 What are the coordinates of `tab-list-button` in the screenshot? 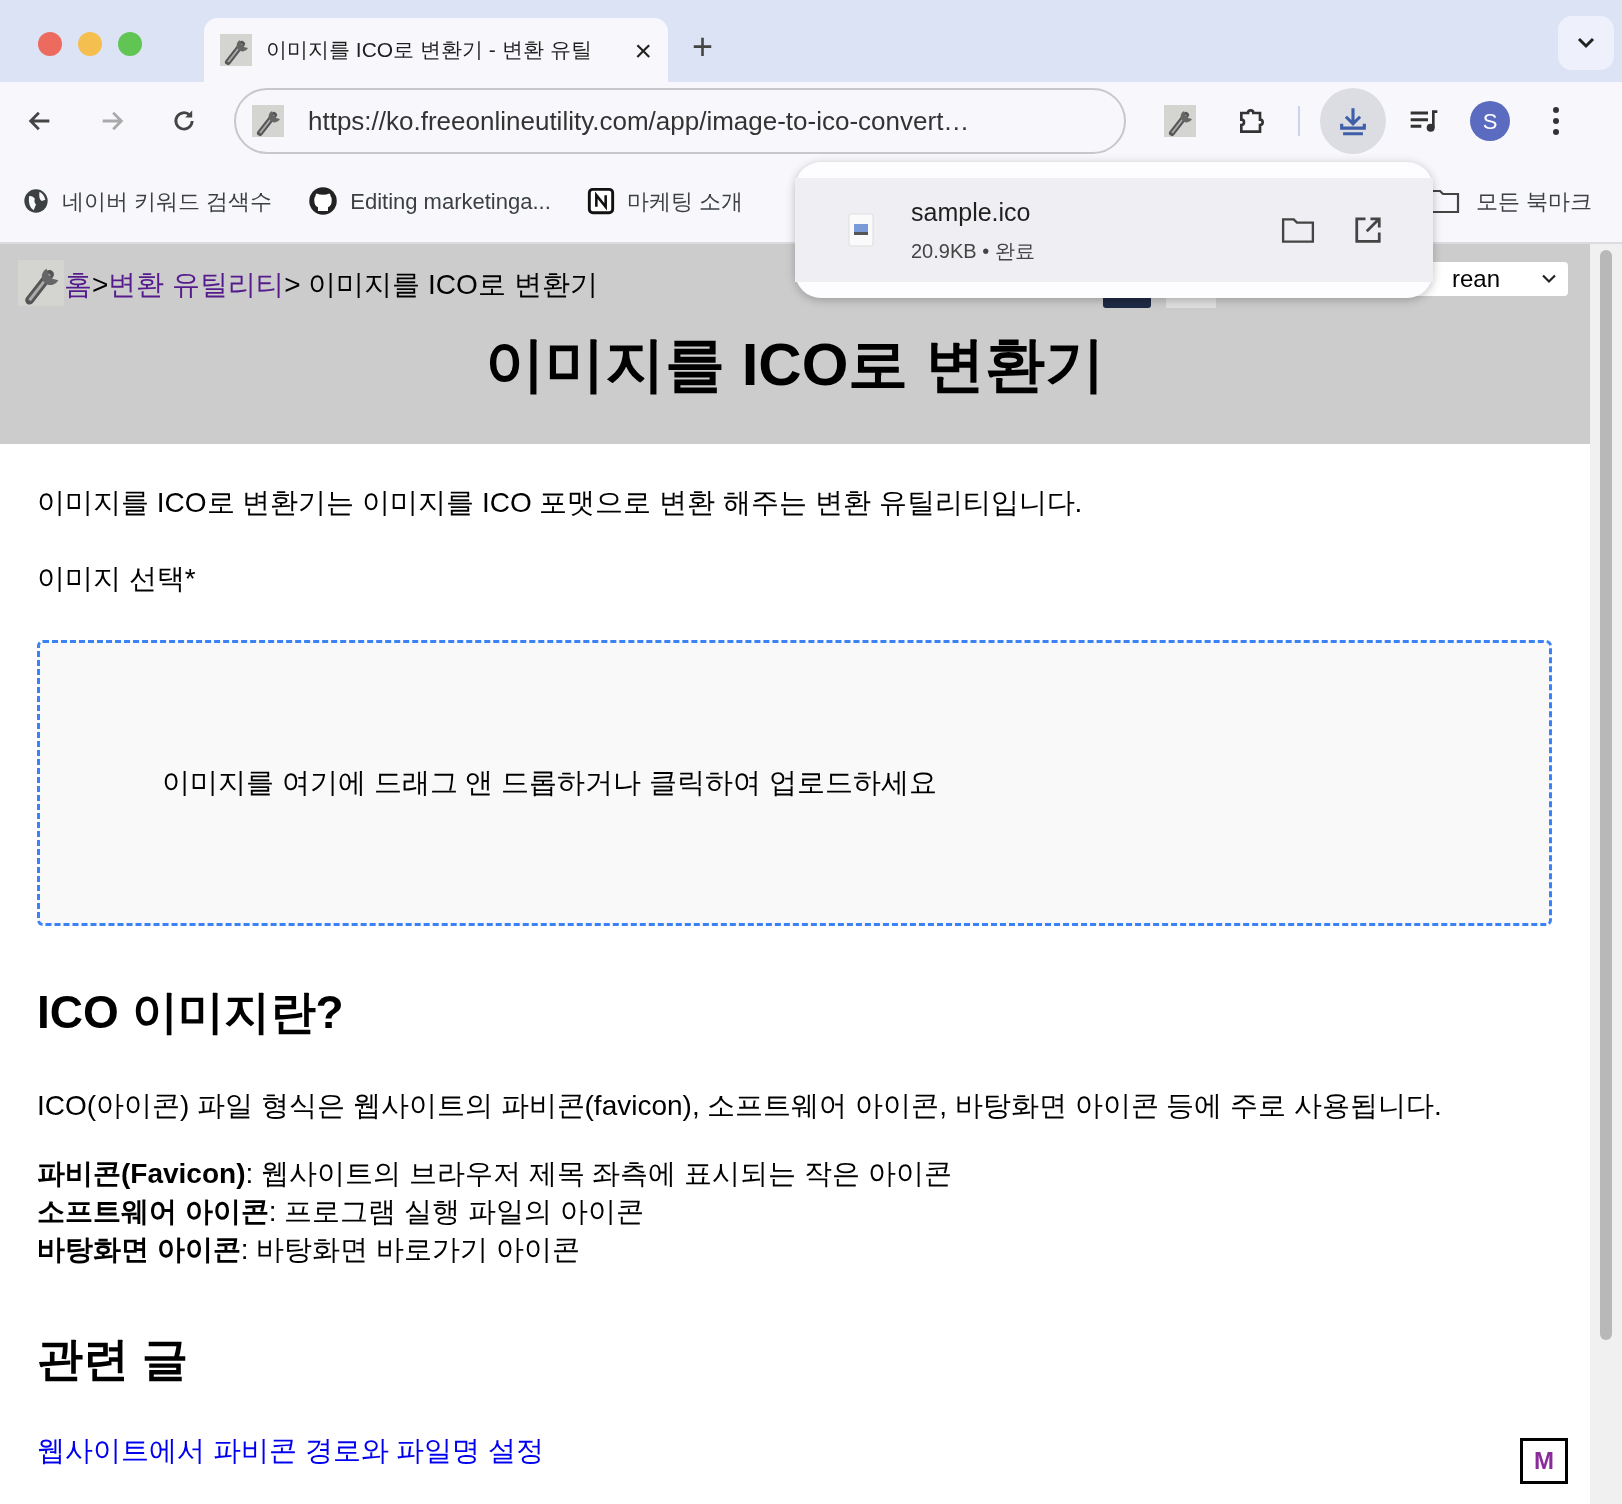 It's located at (1586, 43).